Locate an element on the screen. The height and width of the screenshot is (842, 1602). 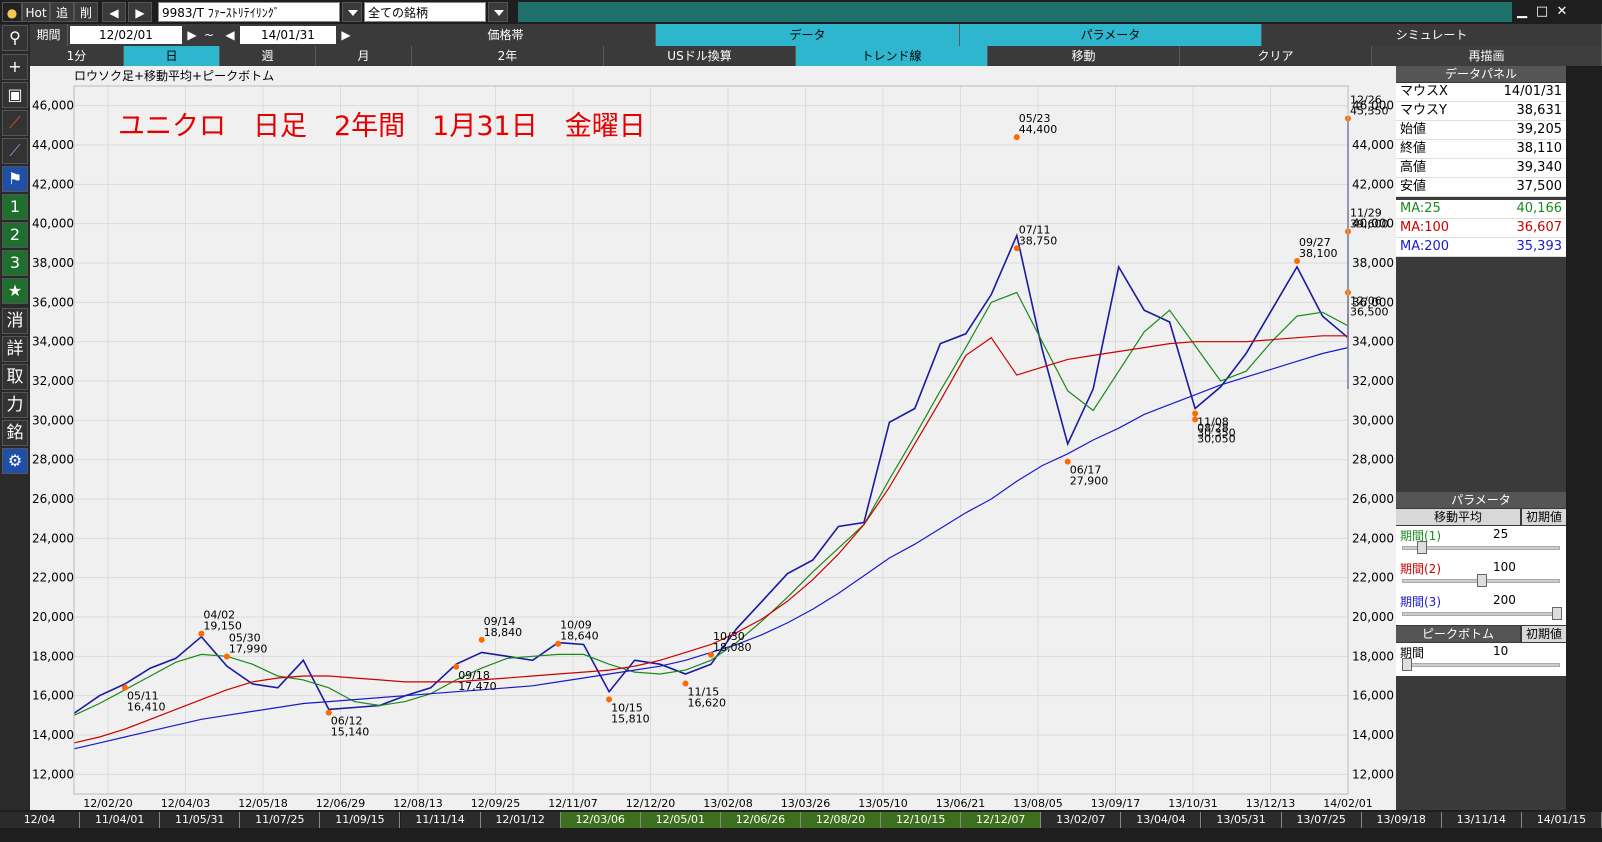
x-tick-label: 13/03/26 is located at coordinates (805, 803).